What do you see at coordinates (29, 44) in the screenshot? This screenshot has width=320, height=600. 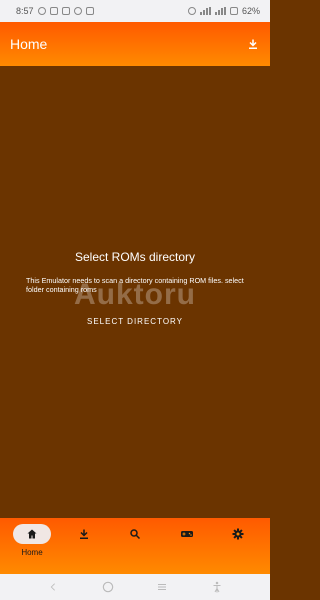 I see `page-title: Home` at bounding box center [29, 44].